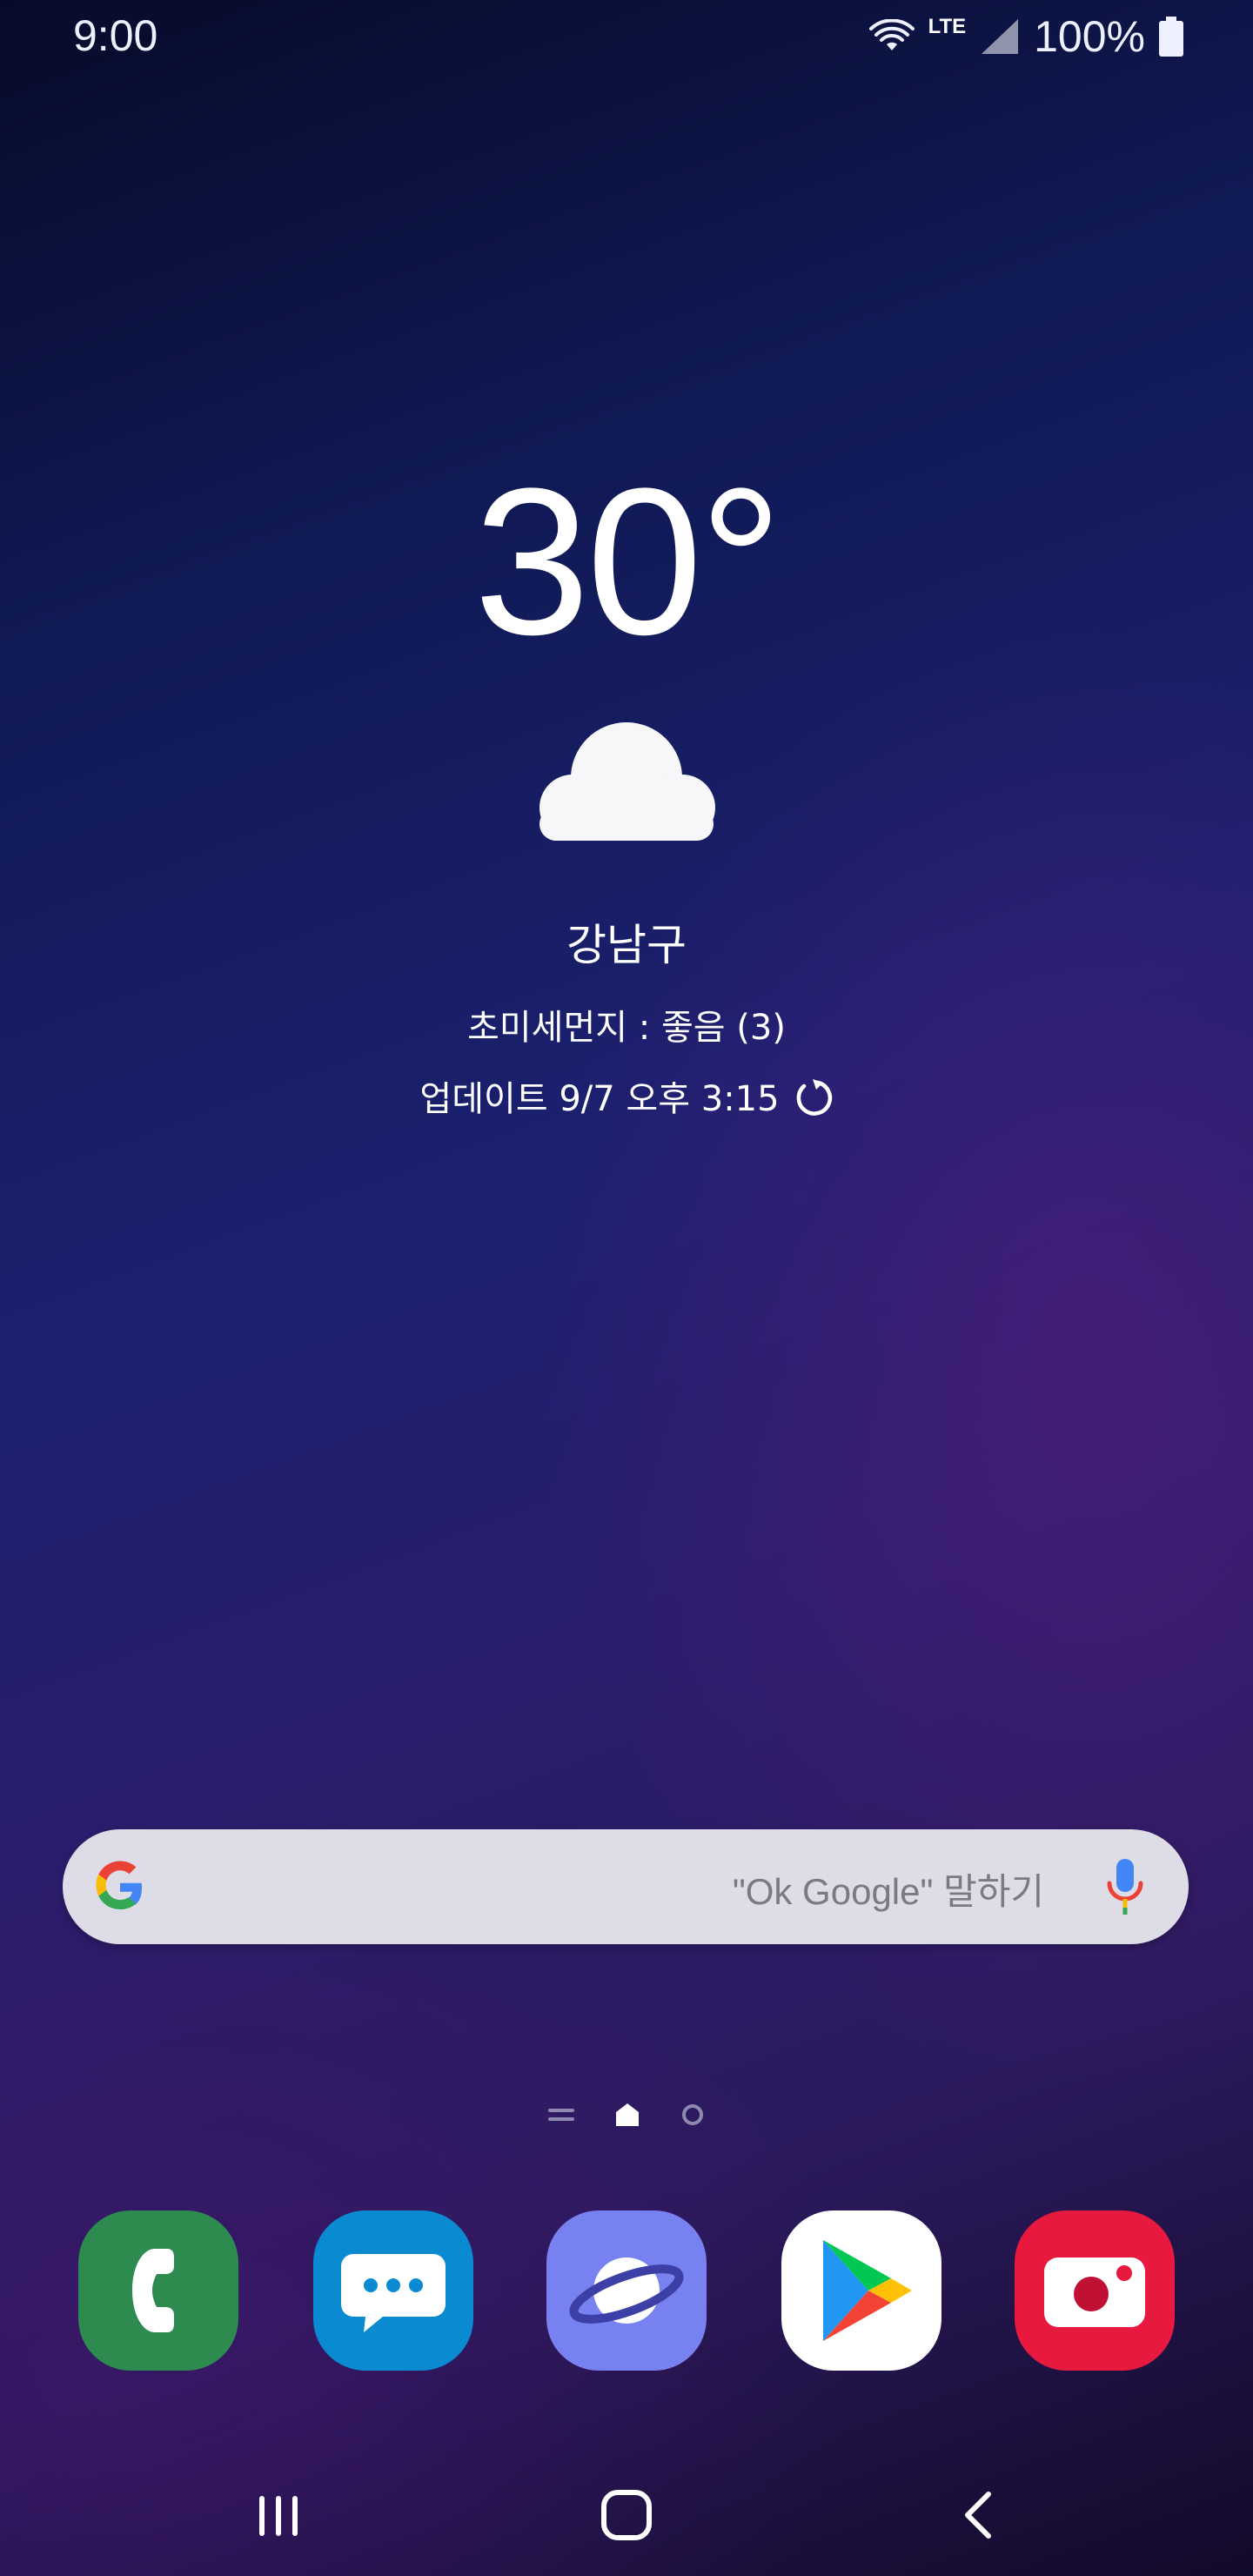 Image resolution: width=1253 pixels, height=2576 pixels. I want to click on back-icon, so click(978, 2516).